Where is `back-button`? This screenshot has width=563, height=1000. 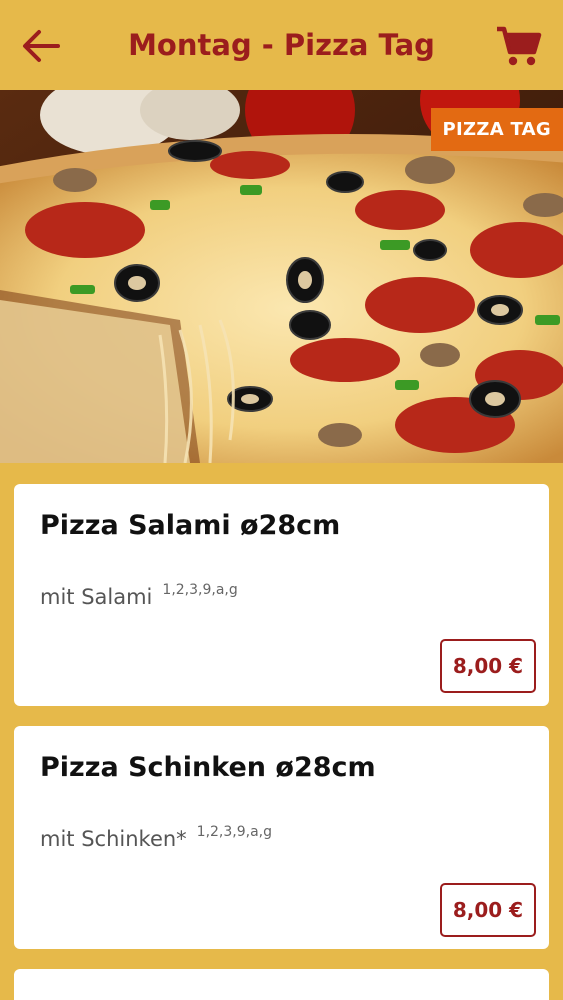 back-button is located at coordinates (42, 46).